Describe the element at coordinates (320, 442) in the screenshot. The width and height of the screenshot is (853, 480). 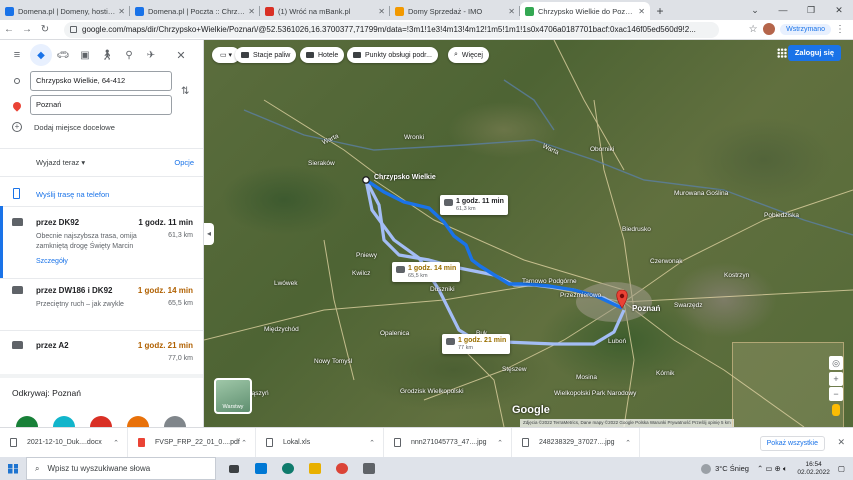
I see `download-item: Lokal.xls ⌃` at that location.